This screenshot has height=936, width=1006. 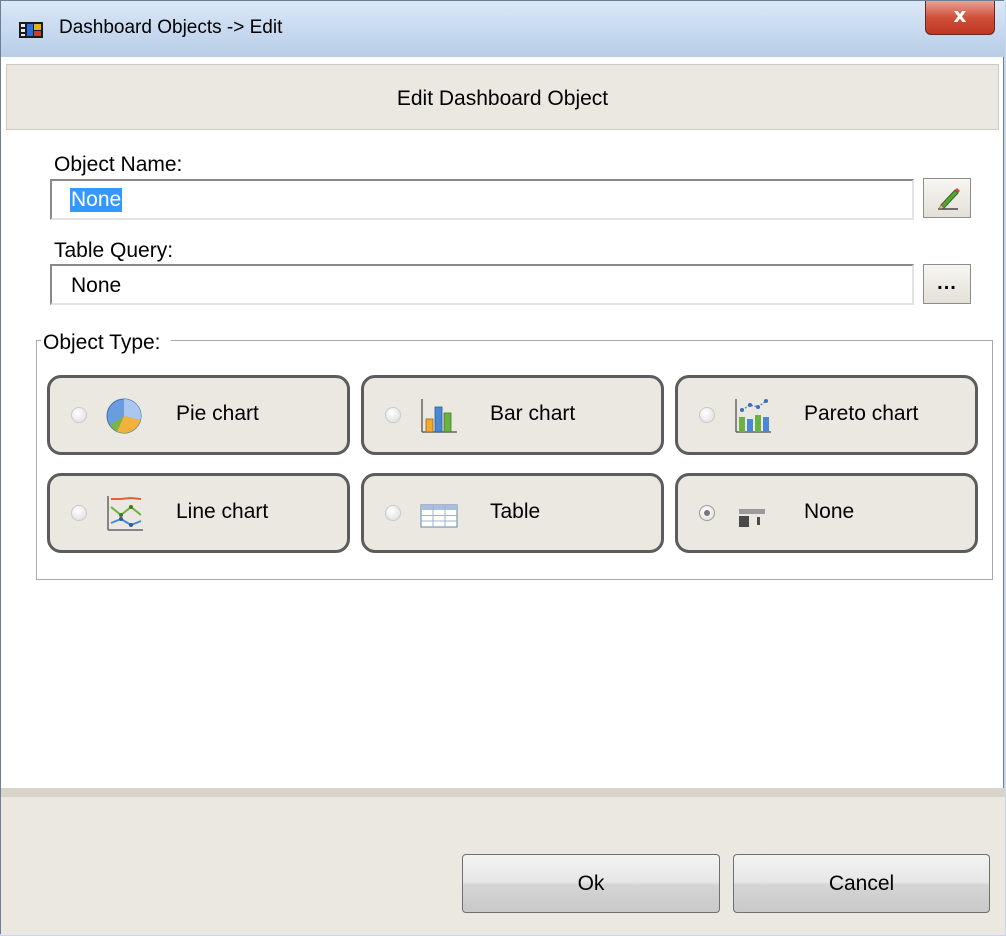 What do you see at coordinates (503, 29) in the screenshot?
I see `title-bar: Dashboard Objects -> Edit x` at bounding box center [503, 29].